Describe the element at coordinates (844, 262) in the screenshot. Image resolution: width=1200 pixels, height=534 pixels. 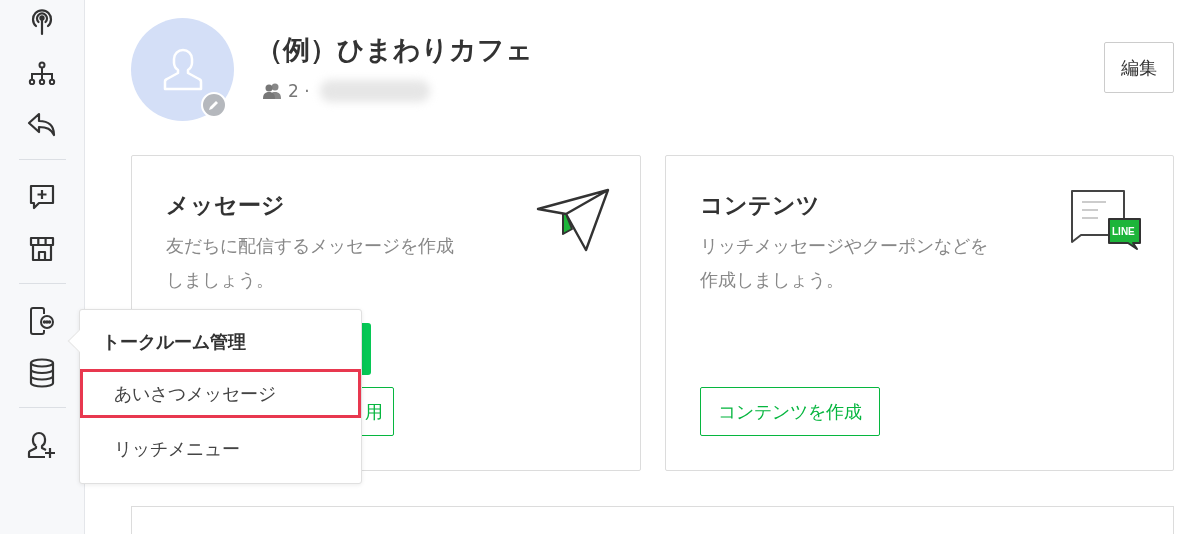
I see `card-description: リッチメッセージやクーポンなどを作成しましょう。` at that location.